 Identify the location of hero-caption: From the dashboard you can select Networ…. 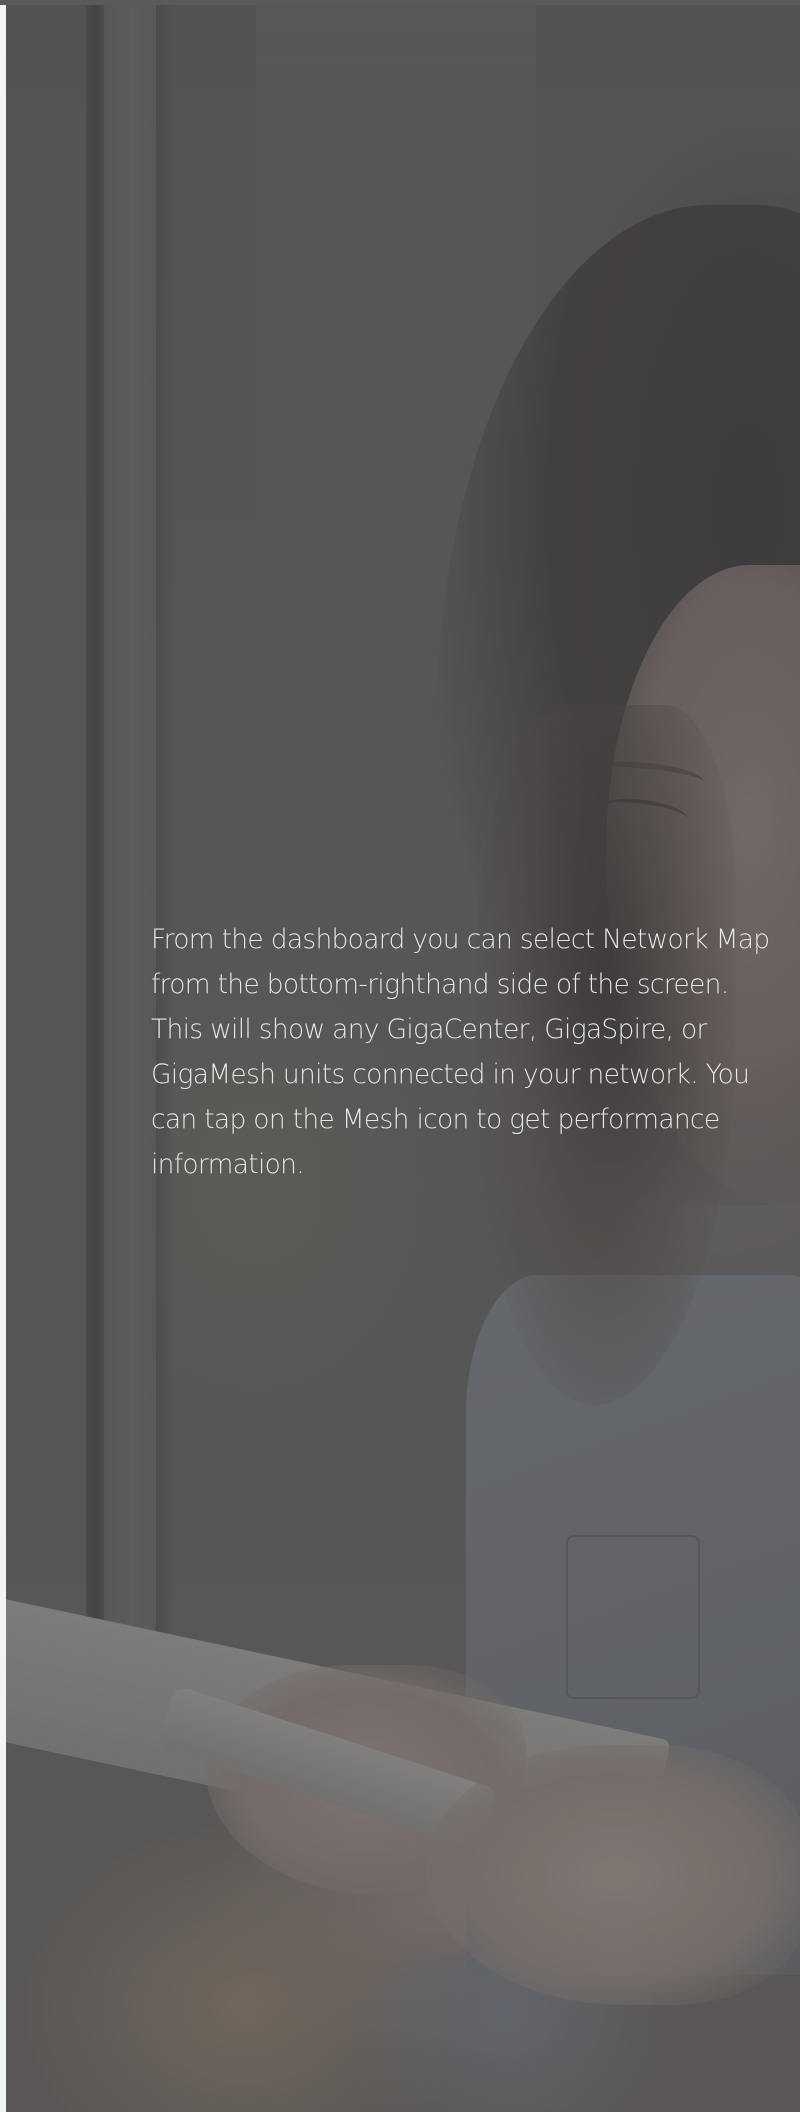
(460, 1052).